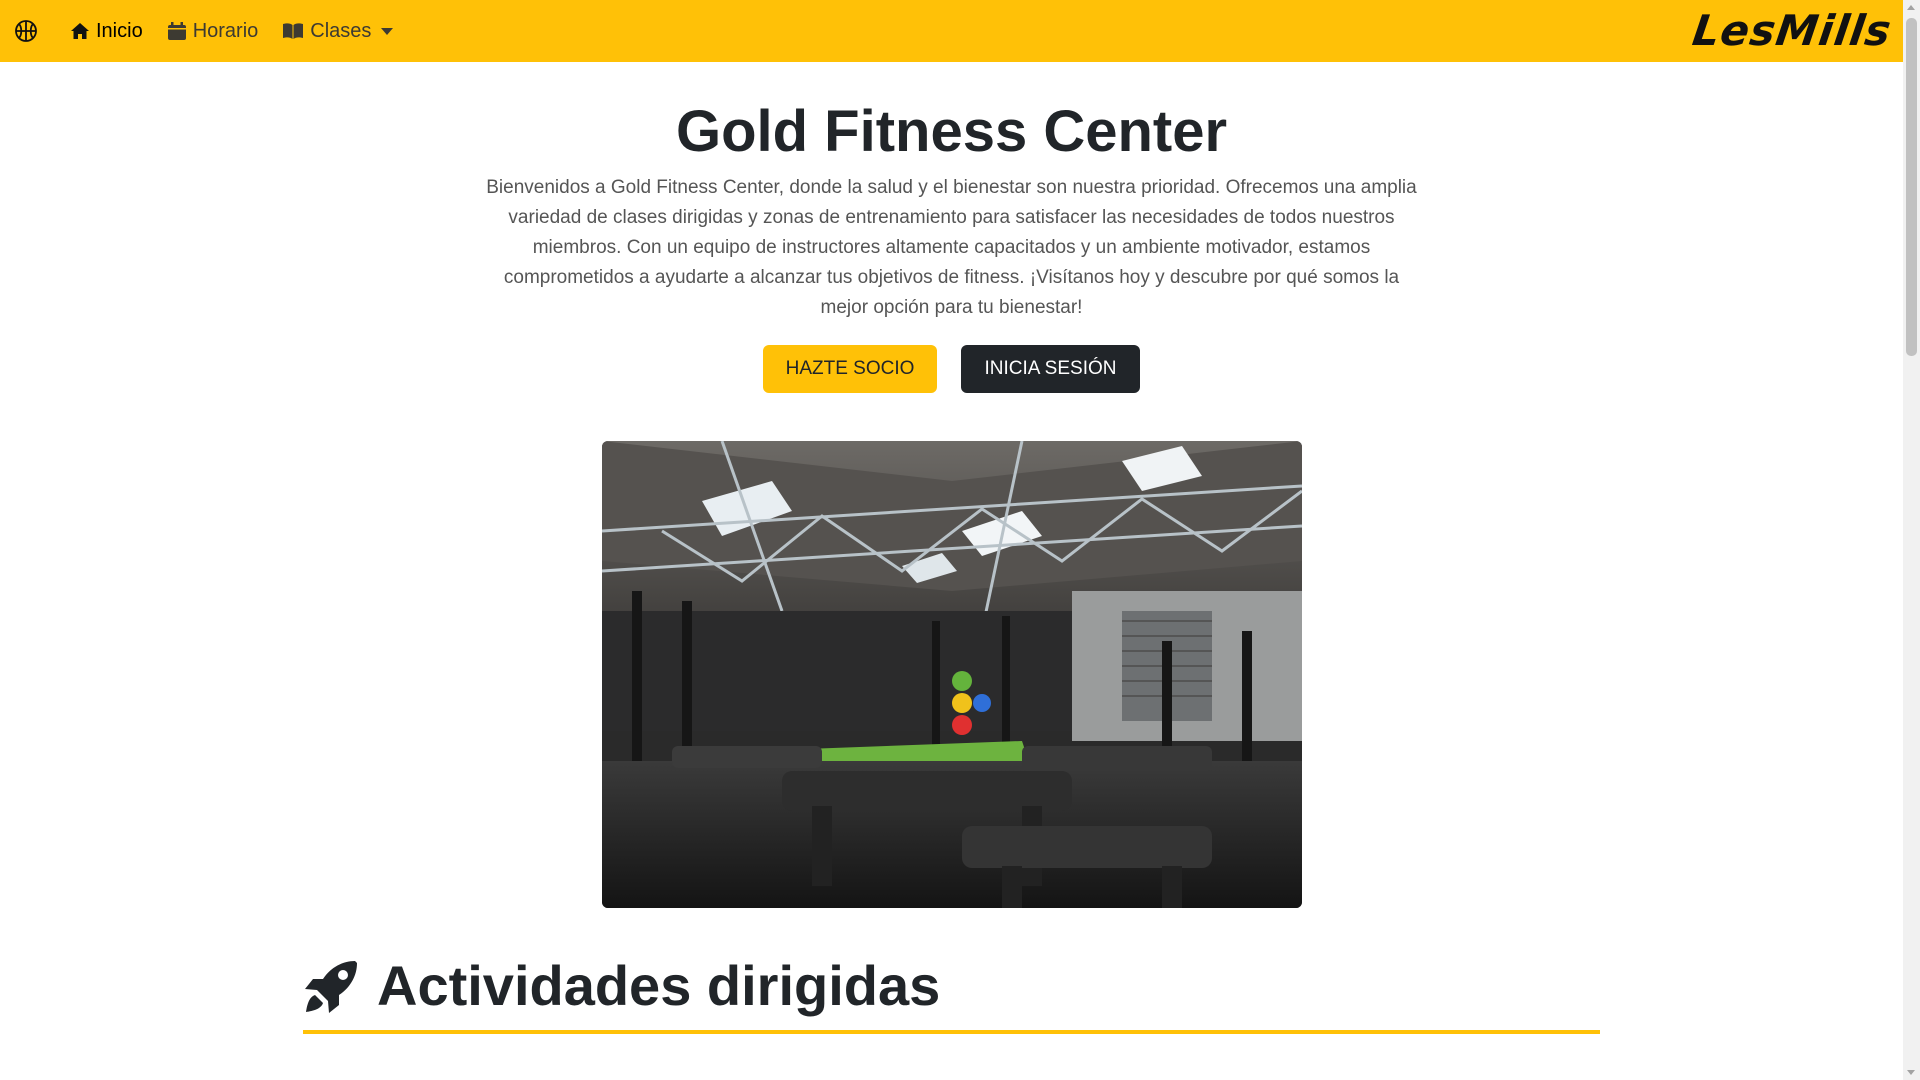 This screenshot has width=1920, height=1080. Describe the element at coordinates (1911, 187) in the screenshot. I see `scroll-thumb` at that location.